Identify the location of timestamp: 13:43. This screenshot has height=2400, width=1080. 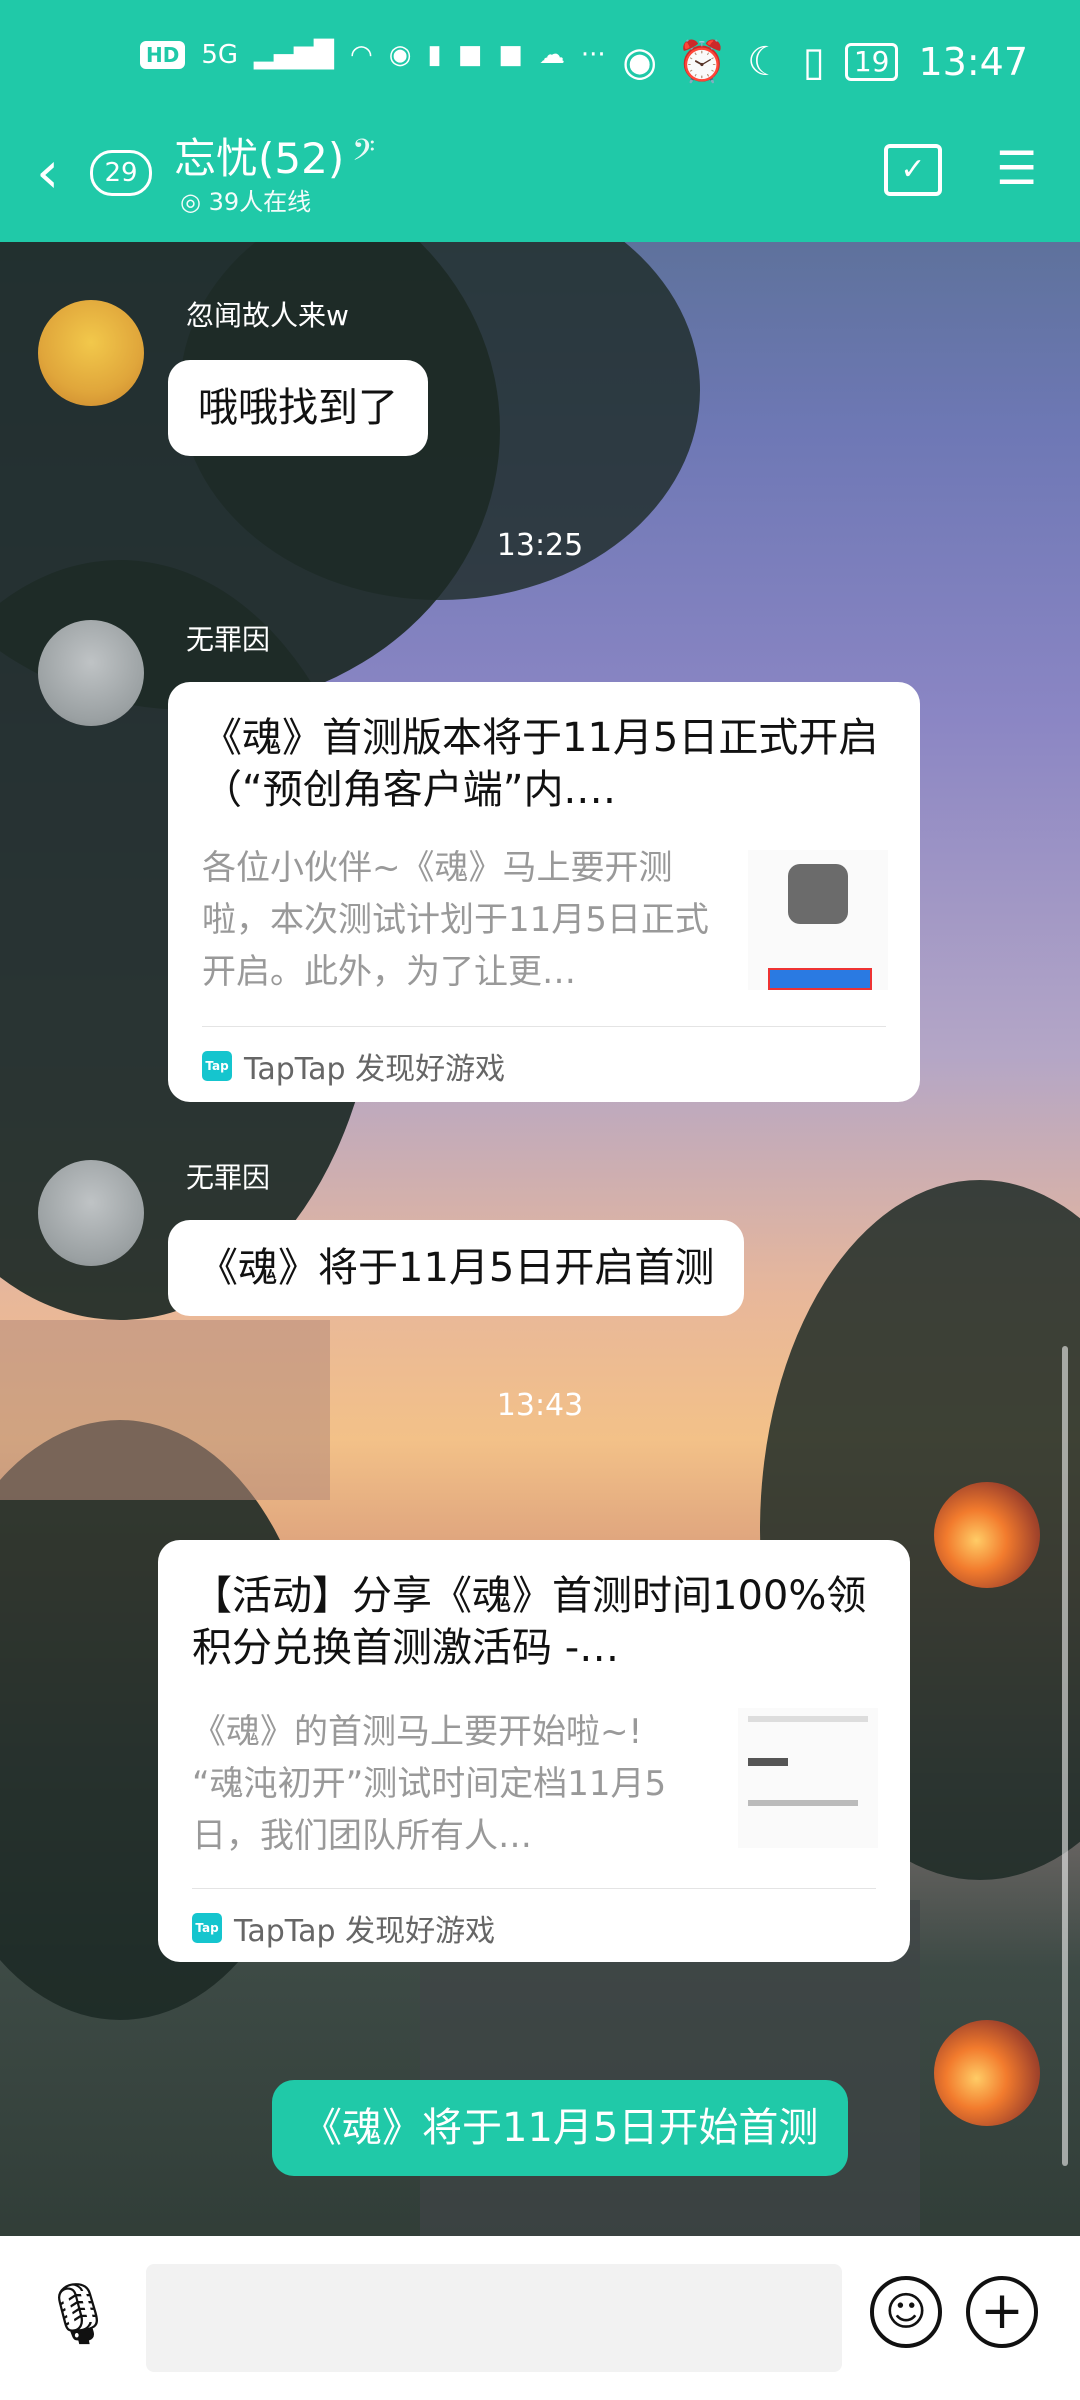
(540, 1405).